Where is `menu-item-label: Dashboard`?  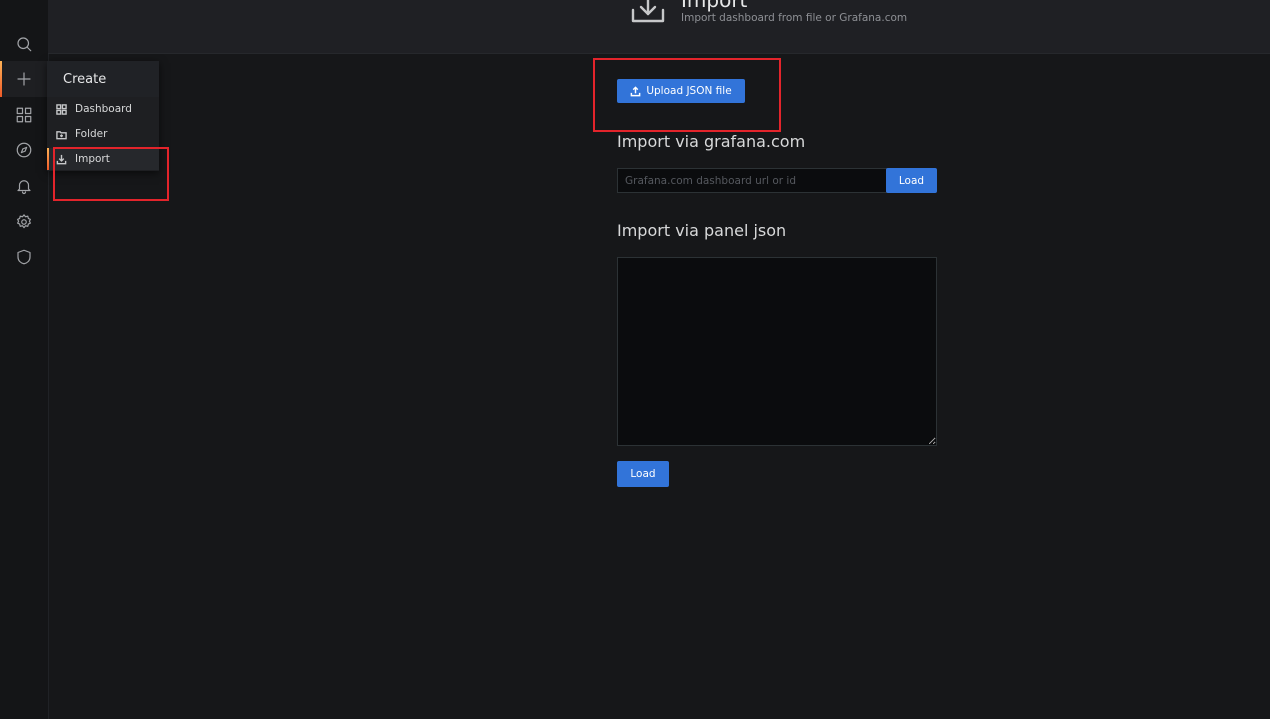
menu-item-label: Dashboard is located at coordinates (103, 109).